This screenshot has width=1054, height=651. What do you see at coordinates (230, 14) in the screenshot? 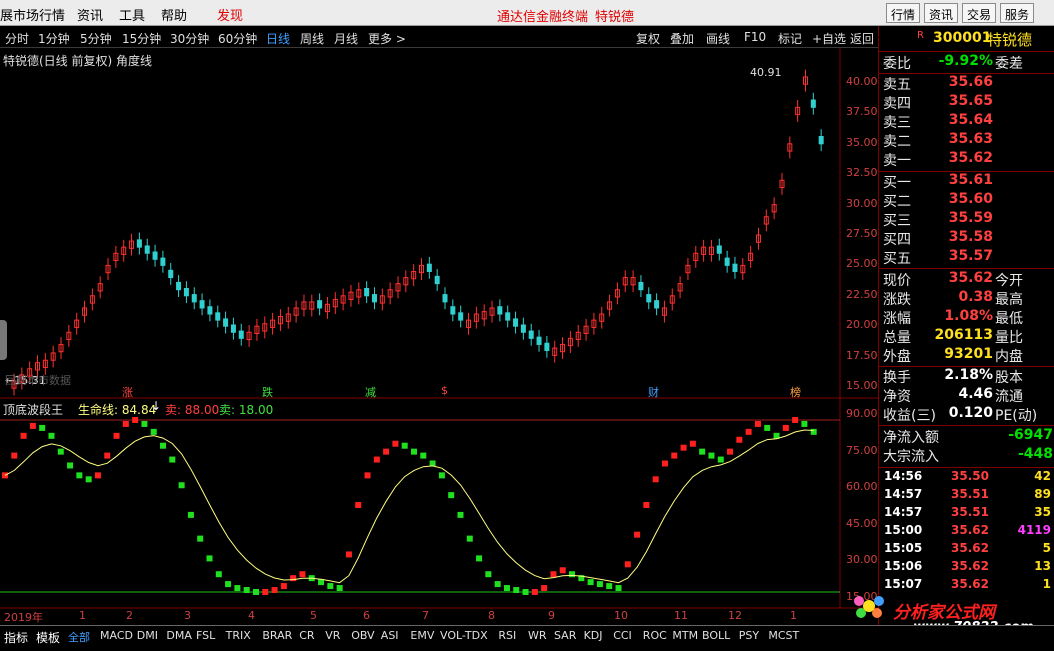
I see `menu-discover: 发现` at bounding box center [230, 14].